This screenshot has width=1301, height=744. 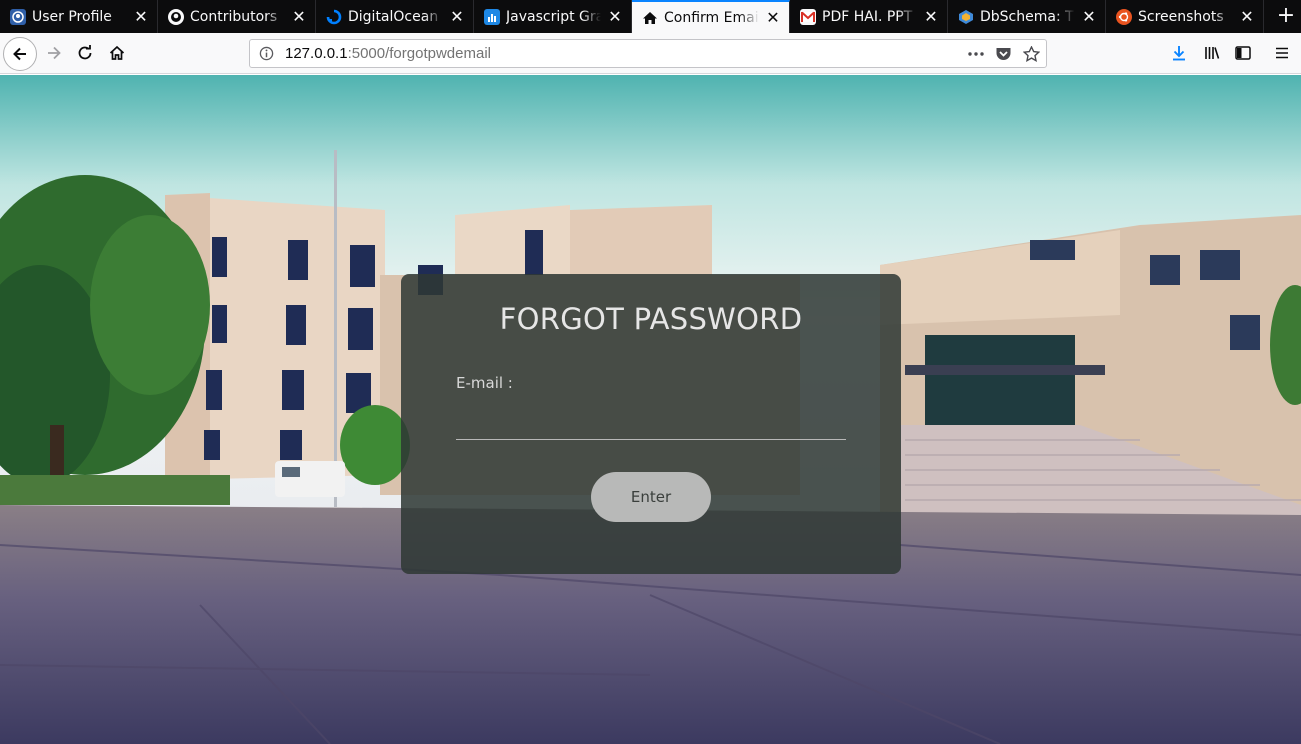 I want to click on sidebar-button, so click(x=1243, y=53).